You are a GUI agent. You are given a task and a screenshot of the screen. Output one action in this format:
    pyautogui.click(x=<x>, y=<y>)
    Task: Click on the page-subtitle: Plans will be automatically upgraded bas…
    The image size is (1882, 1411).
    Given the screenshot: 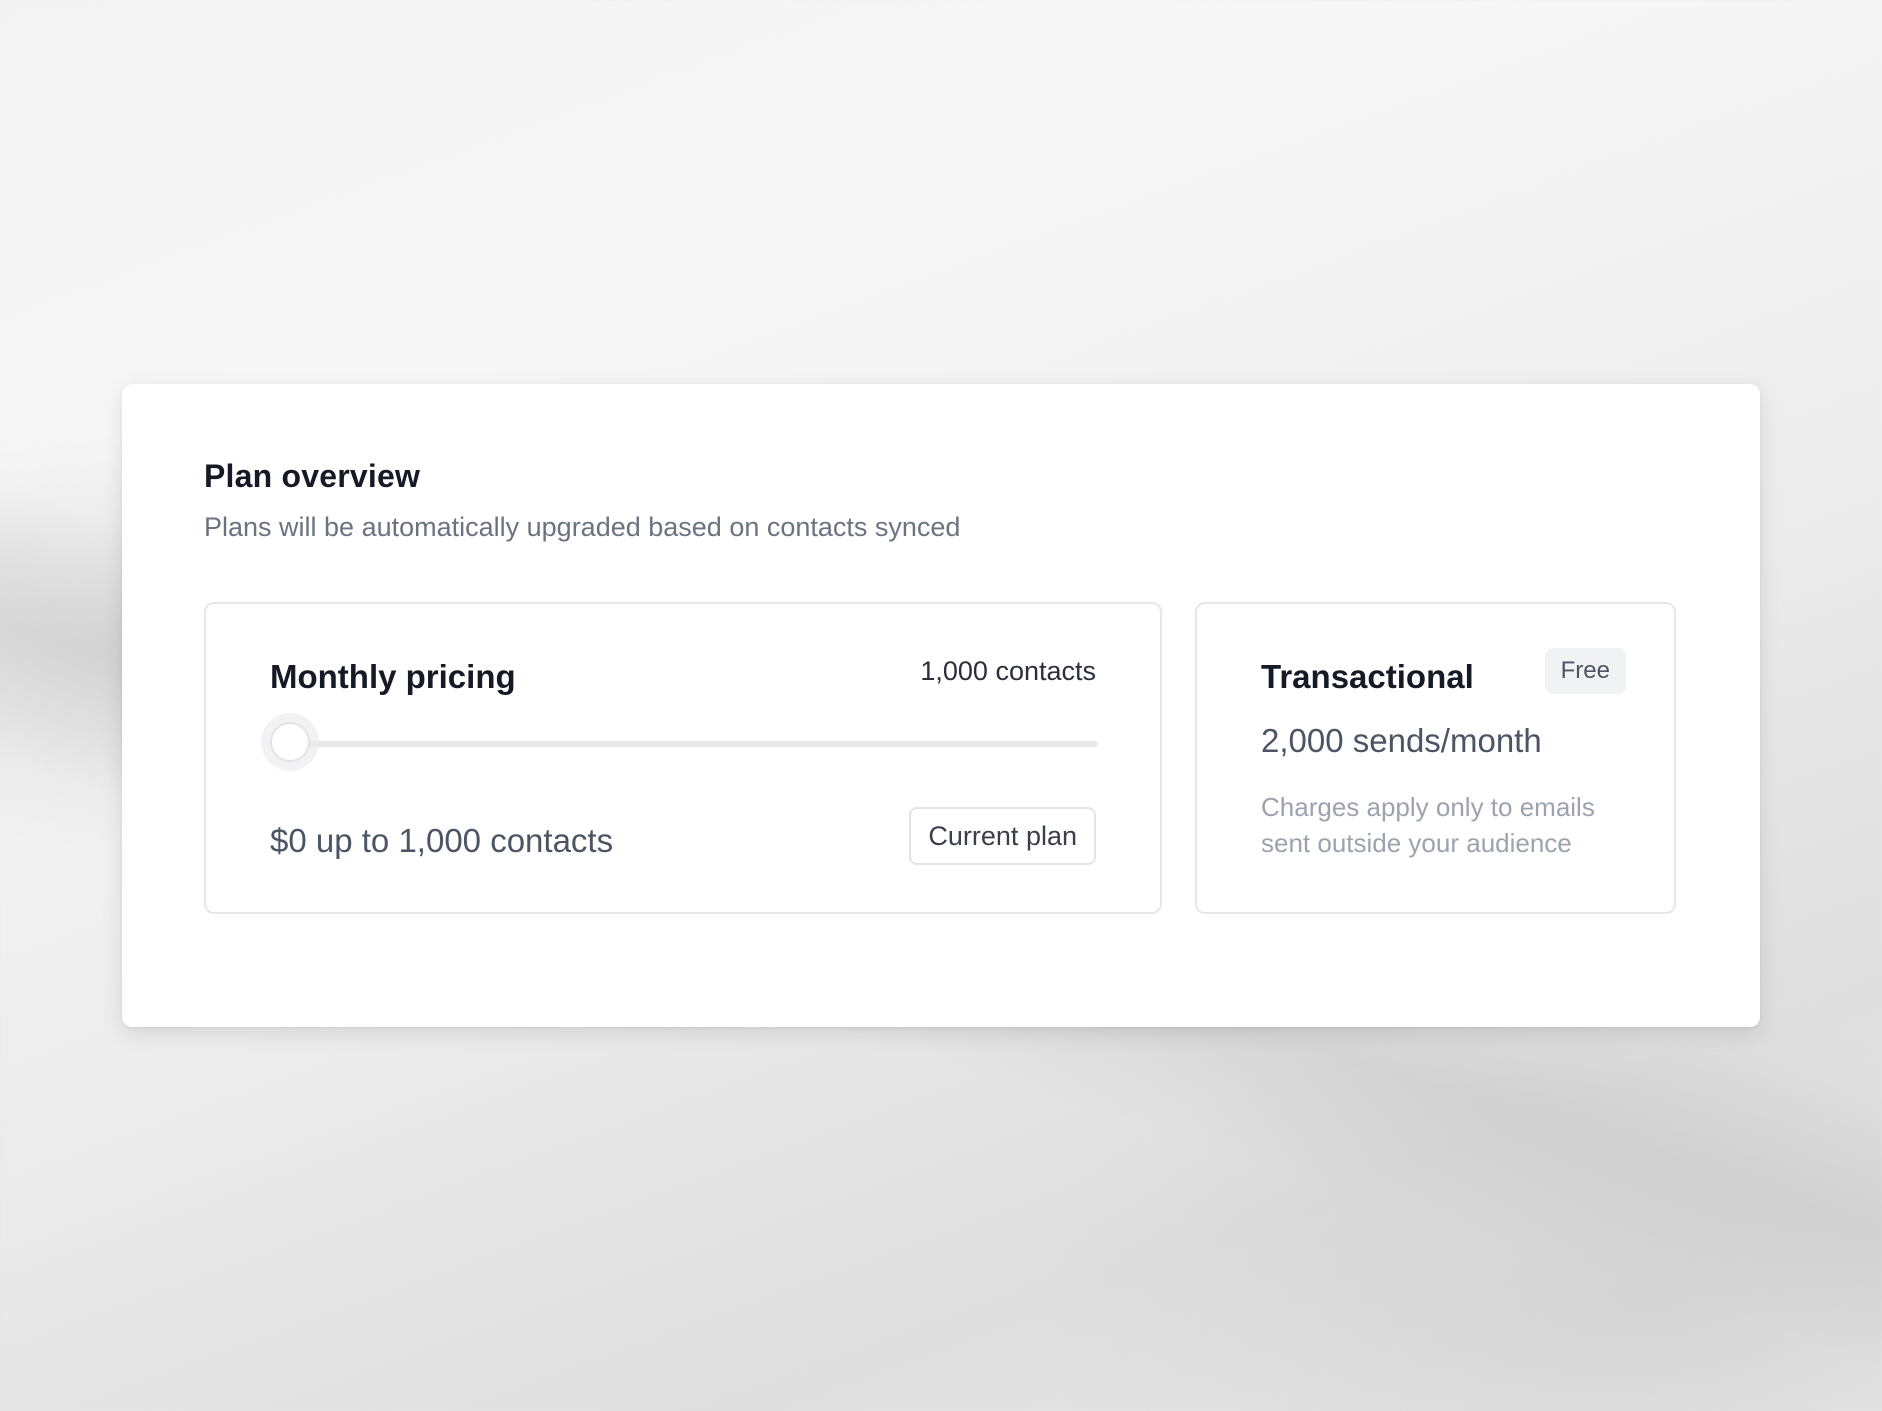 What is the action you would take?
    pyautogui.click(x=582, y=527)
    